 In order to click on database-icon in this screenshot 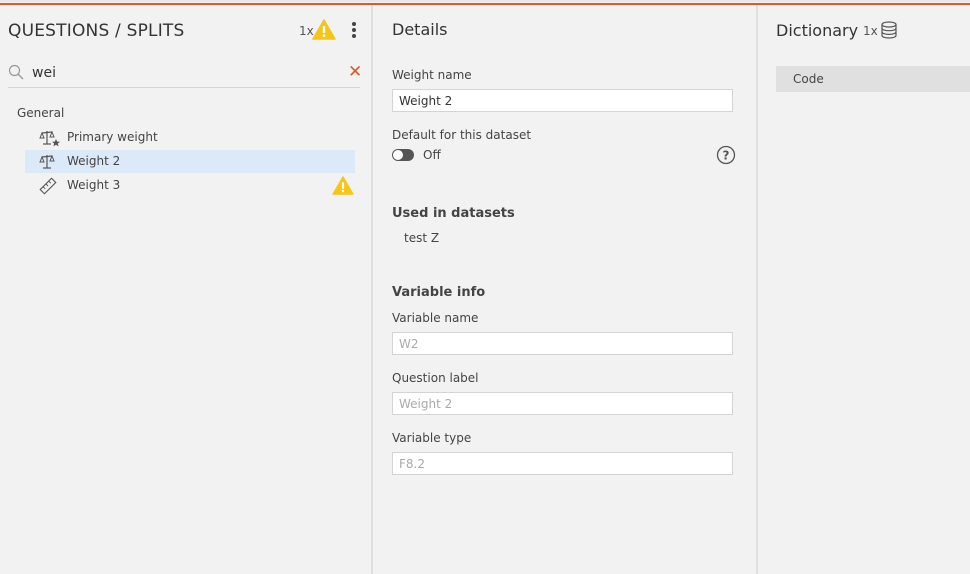, I will do `click(889, 30)`.